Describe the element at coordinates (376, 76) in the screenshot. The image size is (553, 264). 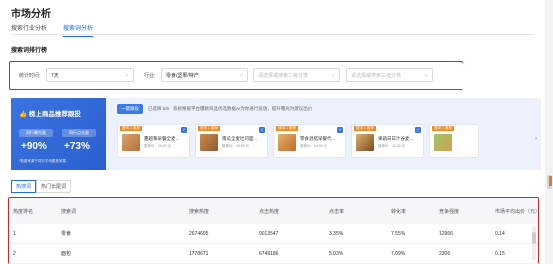
I see `level3-placeholder: 请选择或搜索三级分类` at that location.